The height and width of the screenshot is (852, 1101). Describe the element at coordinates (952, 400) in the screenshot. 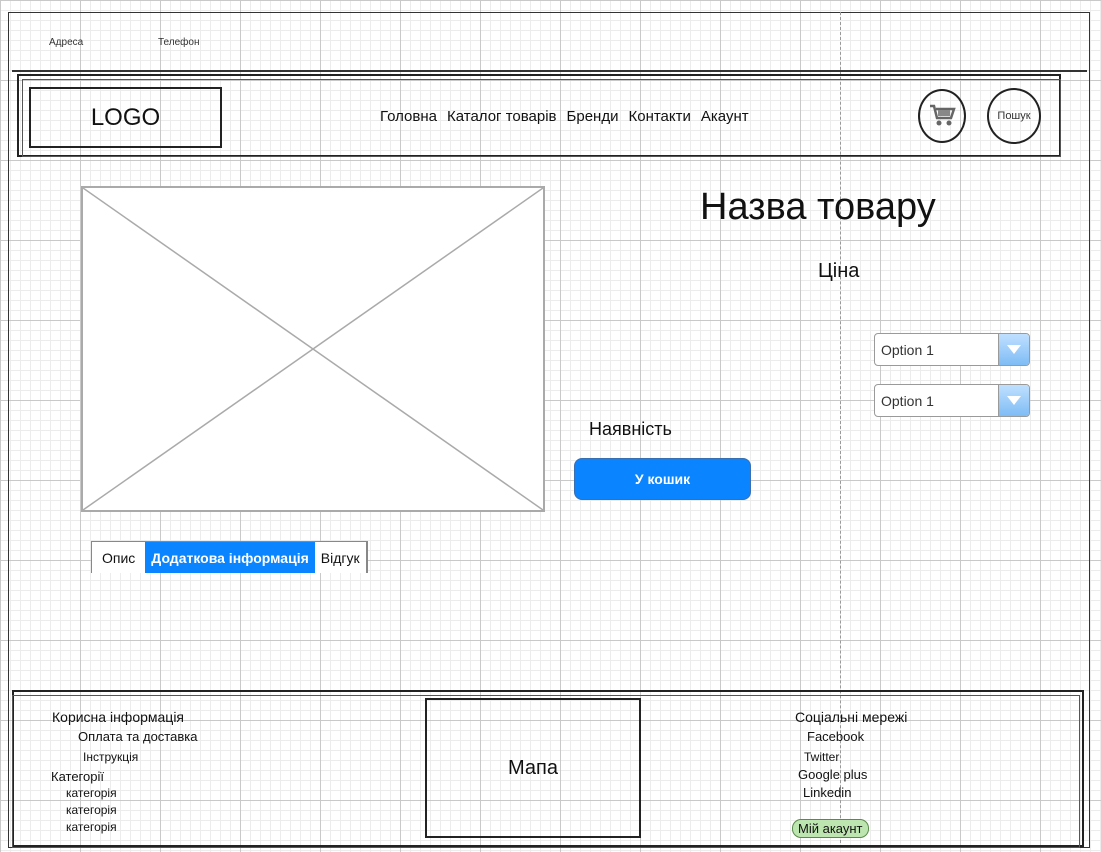

I see `option-select-2: Option 1` at that location.